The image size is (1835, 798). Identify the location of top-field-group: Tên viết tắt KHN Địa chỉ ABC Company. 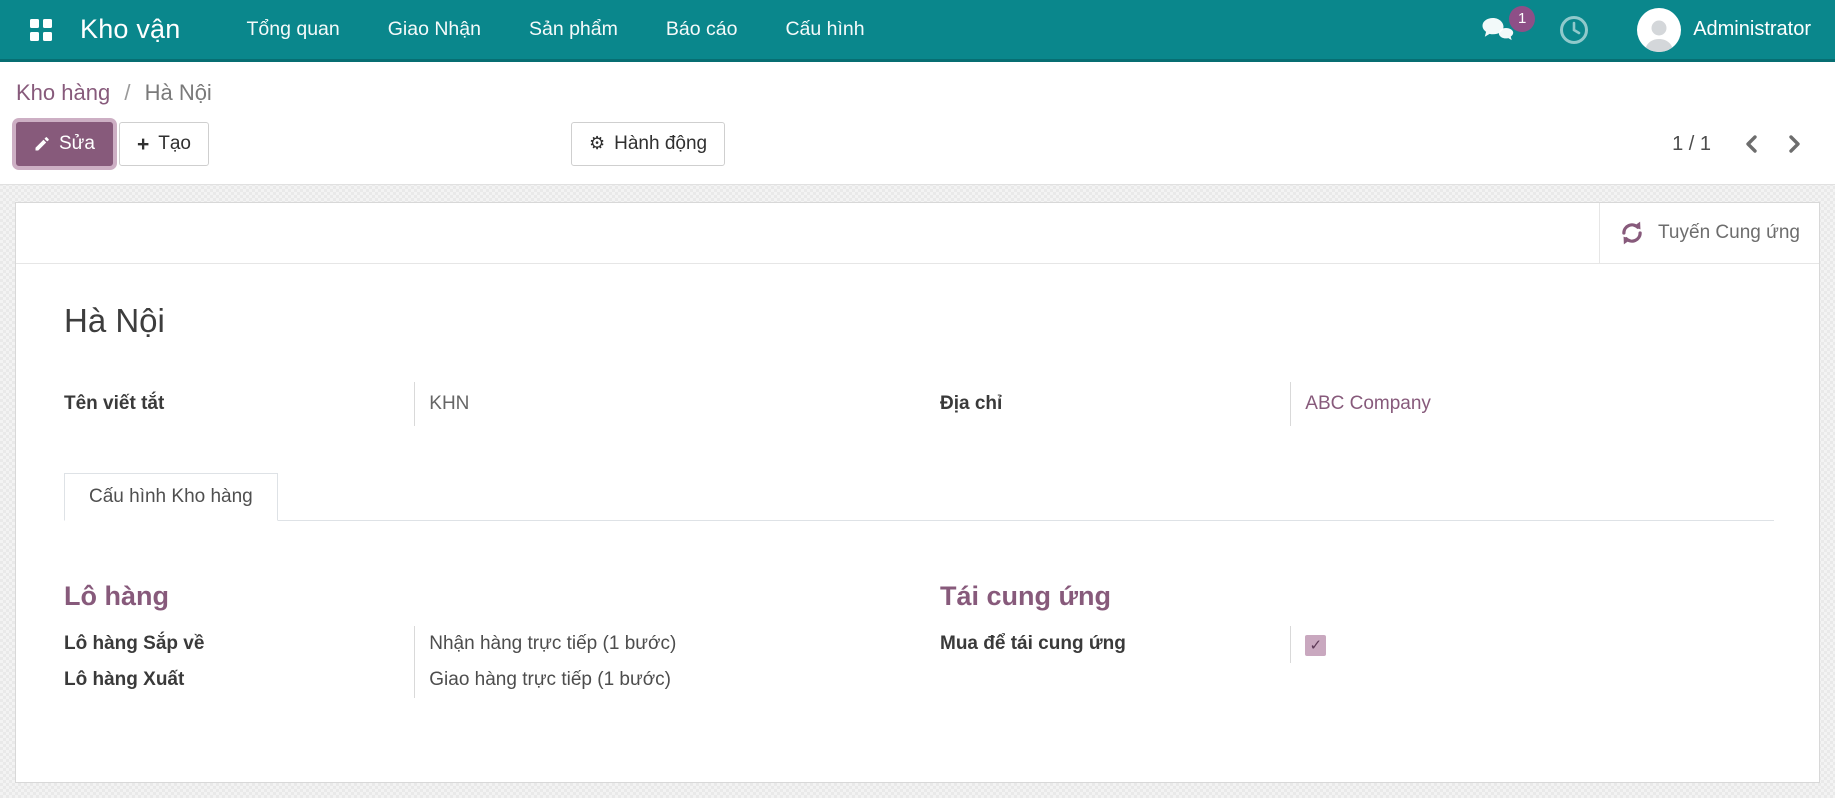
(919, 404).